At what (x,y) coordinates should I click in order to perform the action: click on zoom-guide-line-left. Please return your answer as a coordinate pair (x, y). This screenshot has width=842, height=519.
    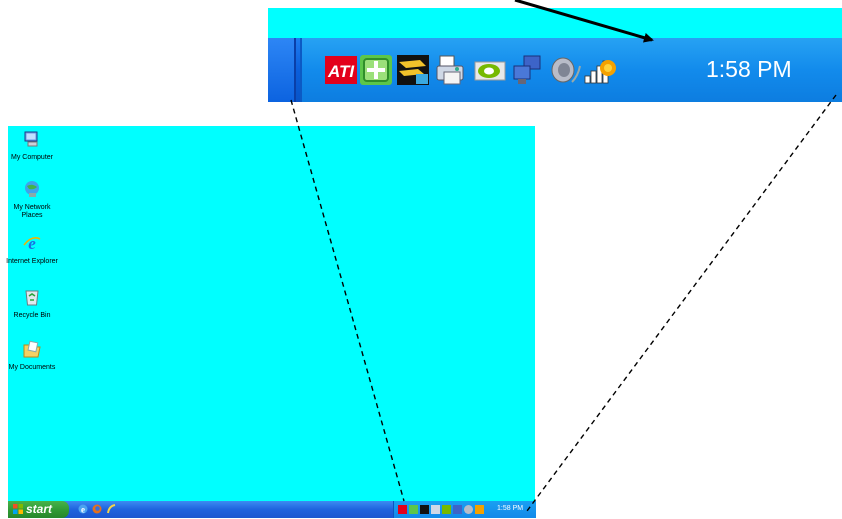
    Looking at the image, I should click on (347, 300).